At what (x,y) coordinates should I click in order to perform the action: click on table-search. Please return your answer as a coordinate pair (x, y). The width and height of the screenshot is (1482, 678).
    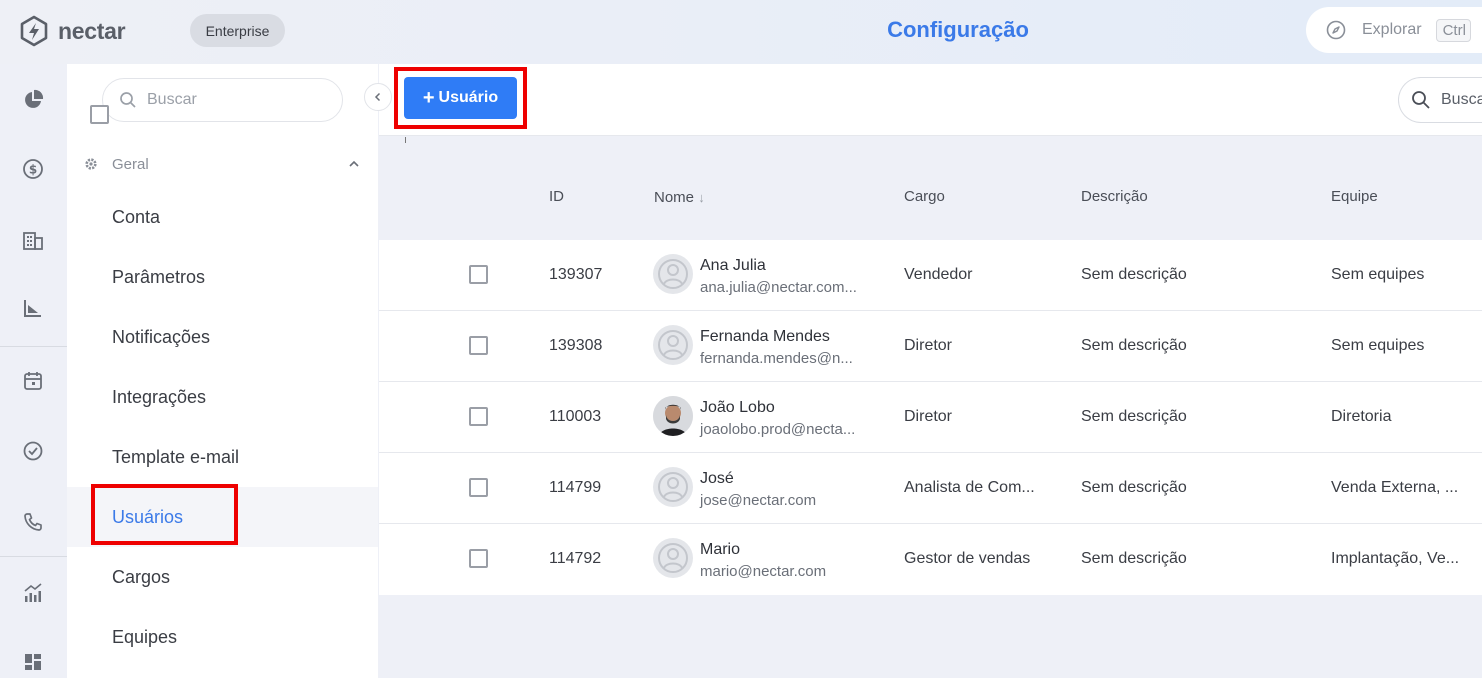
    Looking at the image, I should click on (1440, 100).